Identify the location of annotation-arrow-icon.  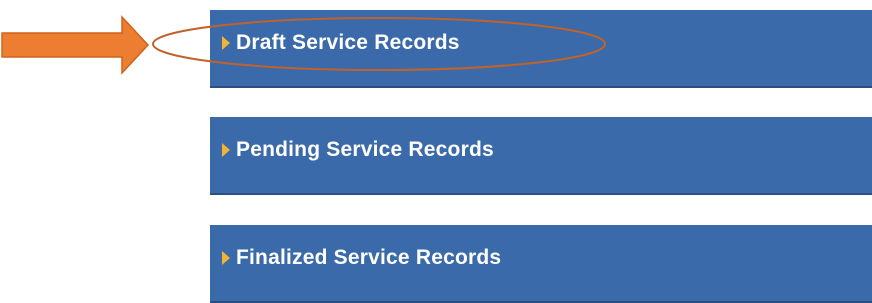
(75, 45).